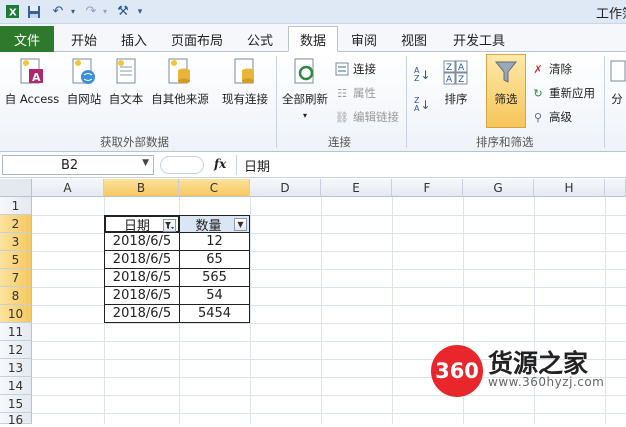 The height and width of the screenshot is (427, 626). Describe the element at coordinates (140, 11) in the screenshot. I see `qat-customize-dropdown-icon: ▾` at that location.